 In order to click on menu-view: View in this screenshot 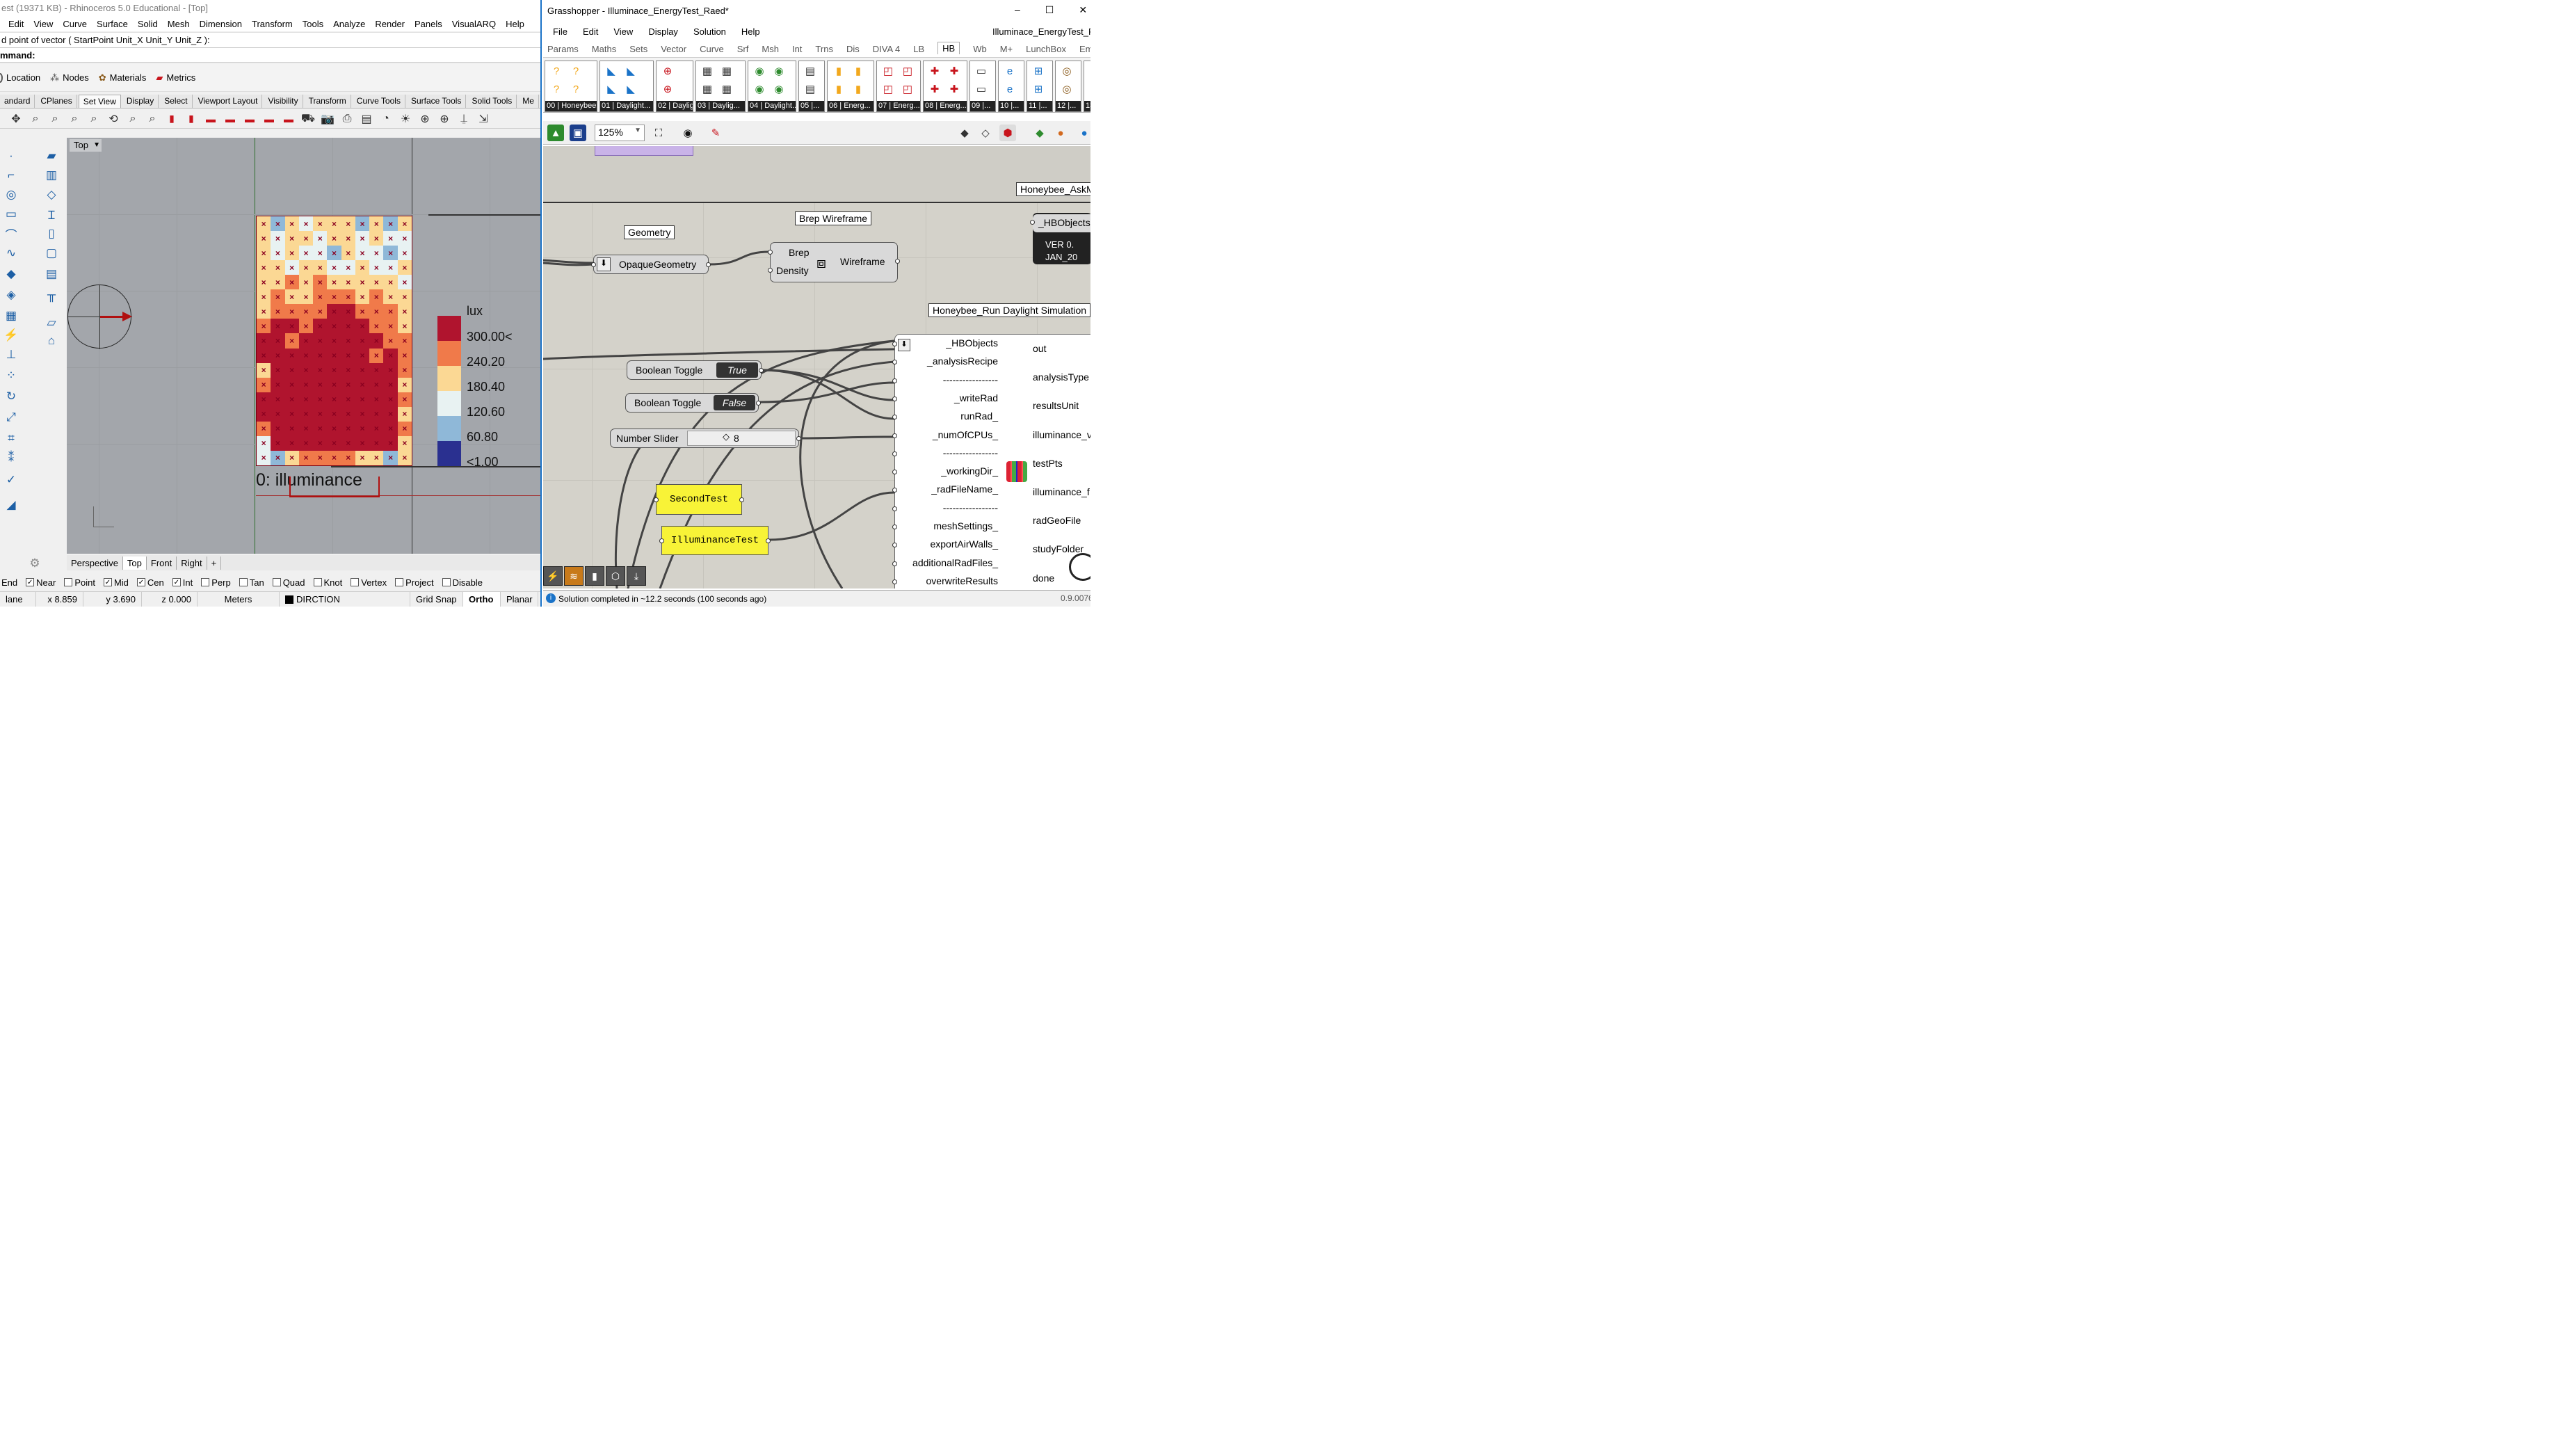, I will do `click(43, 24)`.